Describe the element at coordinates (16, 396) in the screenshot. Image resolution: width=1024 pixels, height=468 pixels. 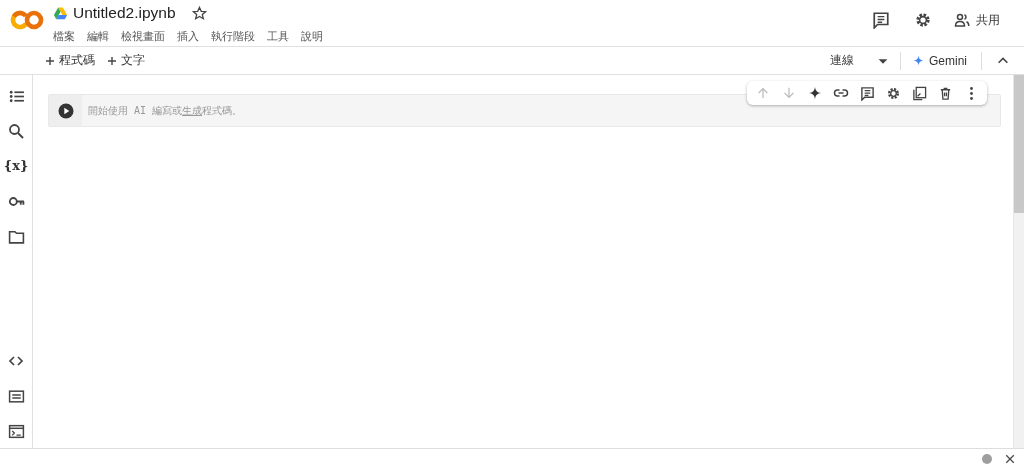
I see `command-palette-button` at that location.